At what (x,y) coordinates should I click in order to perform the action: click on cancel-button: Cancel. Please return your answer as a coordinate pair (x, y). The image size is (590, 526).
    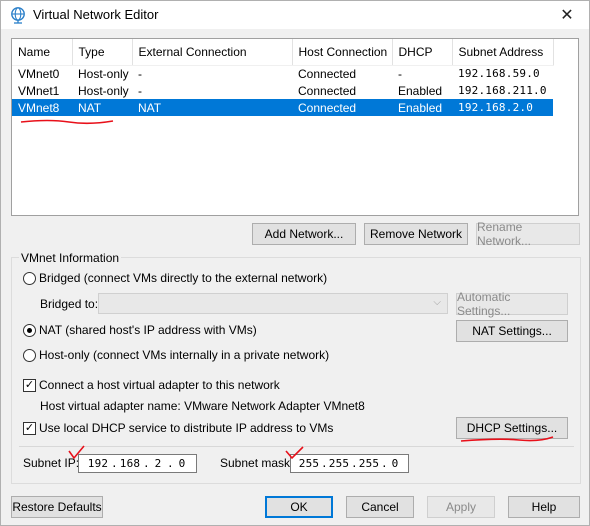
    Looking at the image, I should click on (380, 507).